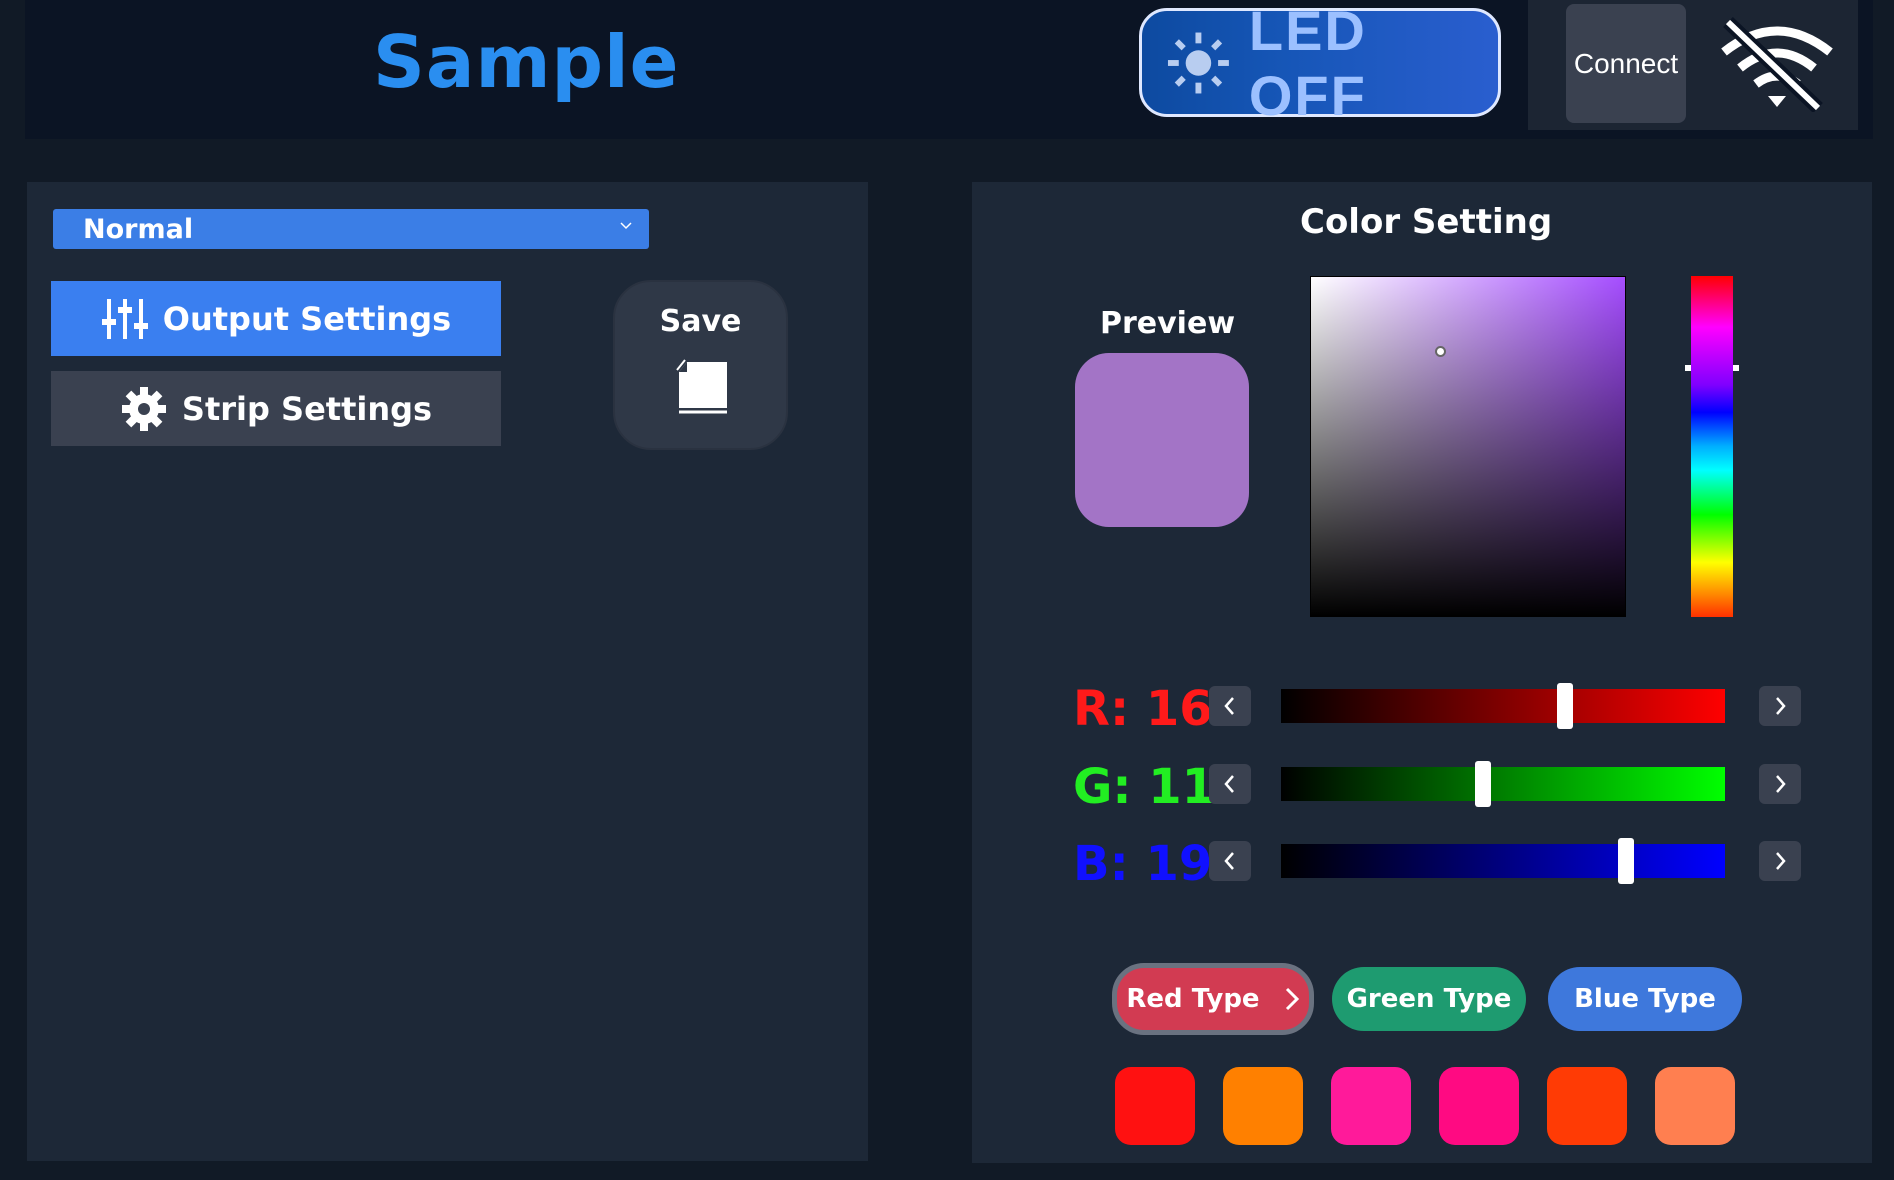 The width and height of the screenshot is (1894, 1180). I want to click on red-increase-button, so click(1780, 706).